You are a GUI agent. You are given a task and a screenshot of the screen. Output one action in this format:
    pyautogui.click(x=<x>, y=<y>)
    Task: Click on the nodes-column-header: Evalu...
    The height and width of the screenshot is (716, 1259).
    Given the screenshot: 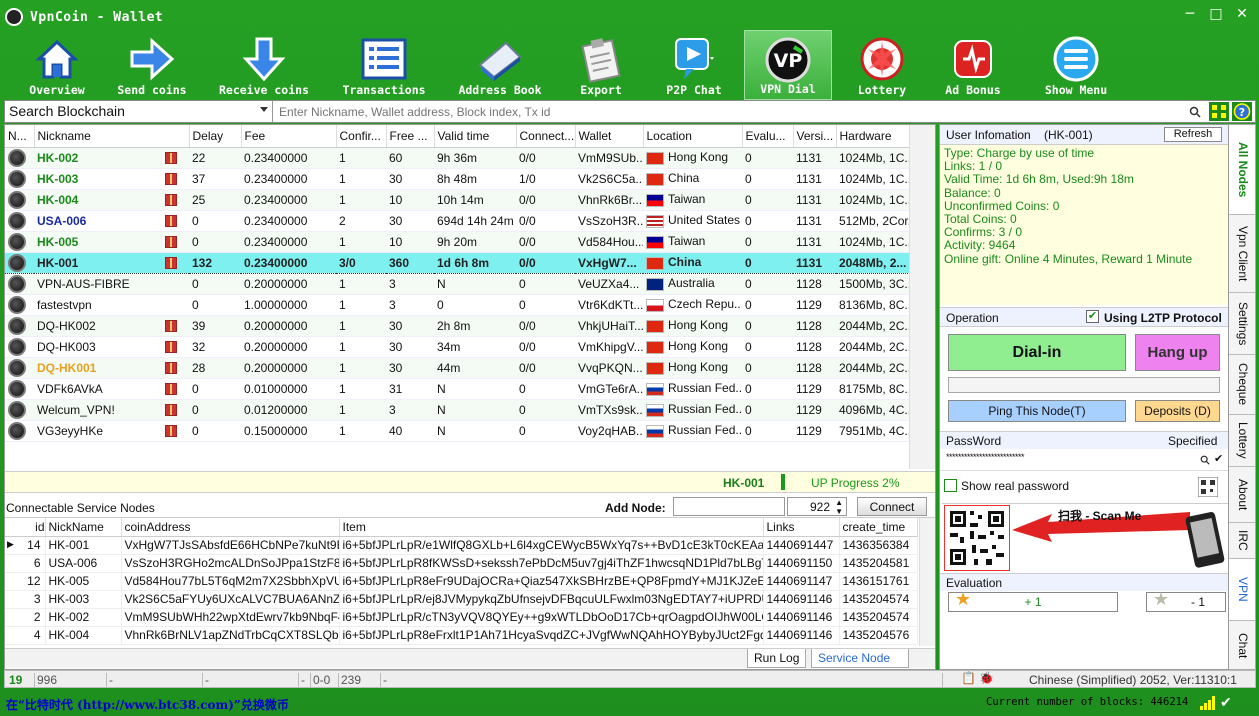 What is the action you would take?
    pyautogui.click(x=768, y=136)
    